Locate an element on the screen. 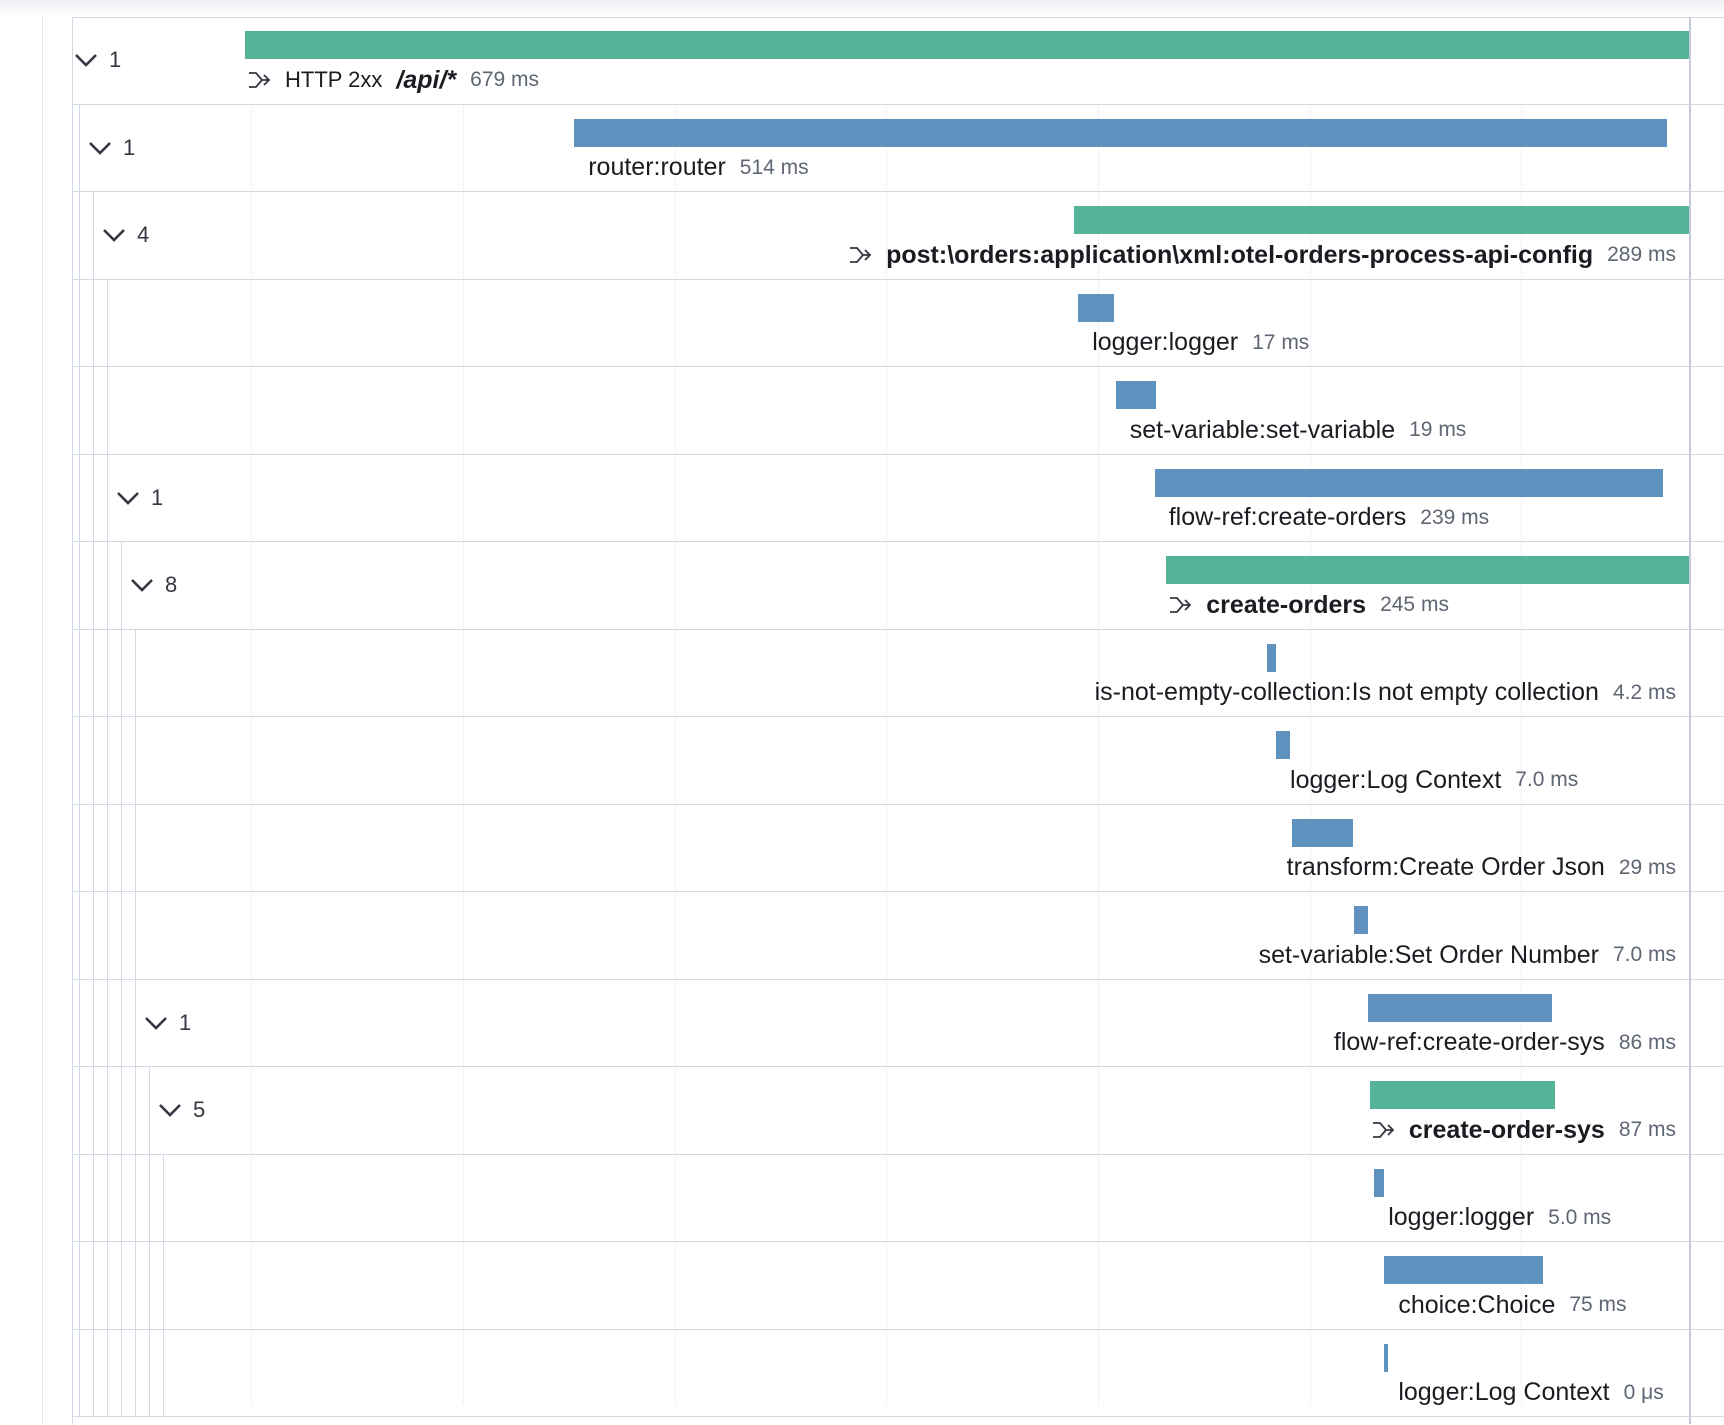  waterfall-row: set-variable:Set Order Number 7.0 ms is located at coordinates (898, 936).